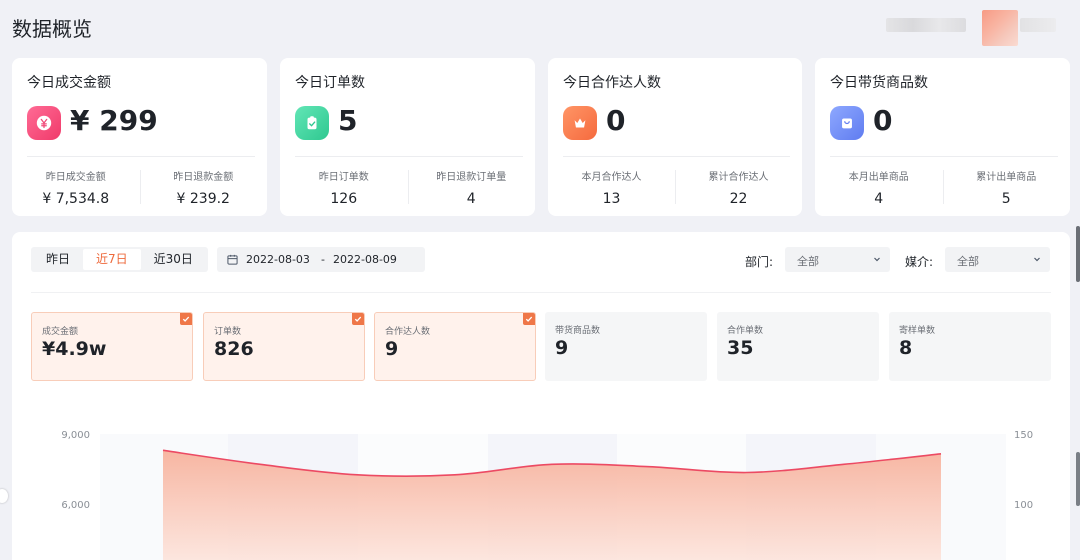  What do you see at coordinates (611, 187) in the screenshot?
I see `card-sub-1: 本月合作达人 13` at bounding box center [611, 187].